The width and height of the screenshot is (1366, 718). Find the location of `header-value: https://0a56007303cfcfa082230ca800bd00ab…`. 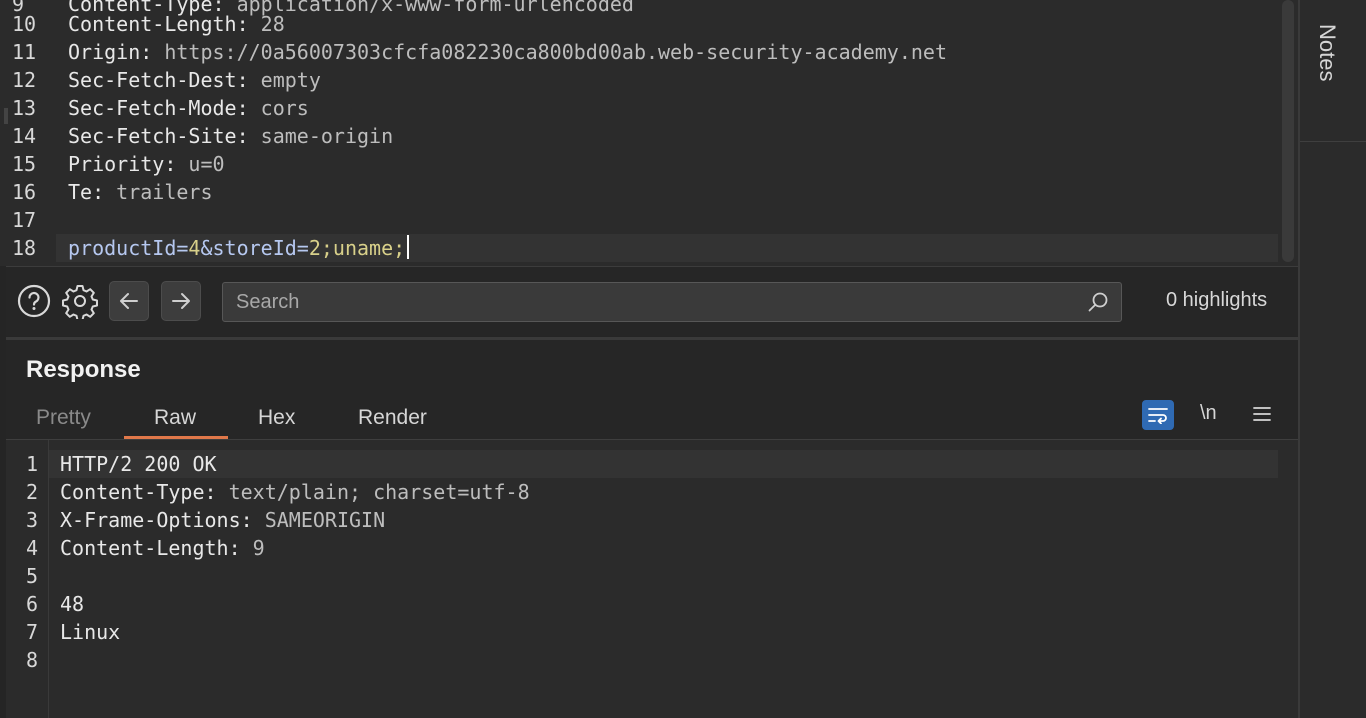

header-value: https://0a56007303cfcfa082230ca800bd00ab… is located at coordinates (550, 52).